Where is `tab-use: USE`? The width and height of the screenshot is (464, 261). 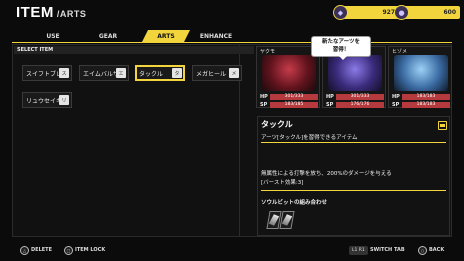
tab-use: USE is located at coordinates (53, 36).